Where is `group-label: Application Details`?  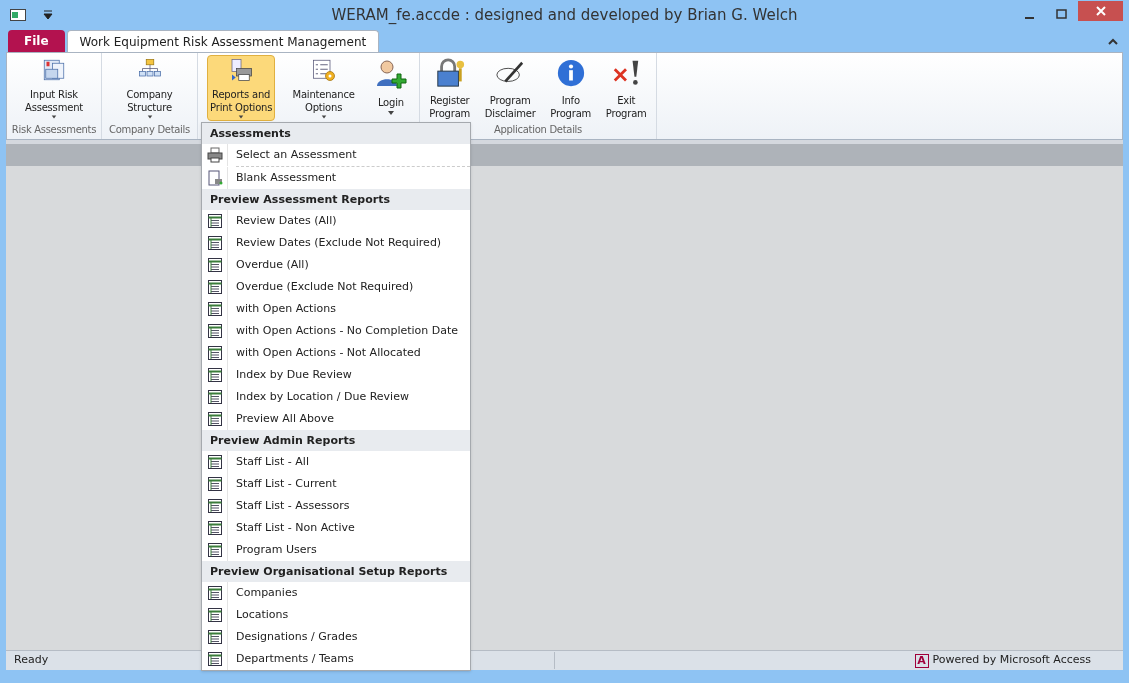
group-label: Application Details is located at coordinates (538, 130).